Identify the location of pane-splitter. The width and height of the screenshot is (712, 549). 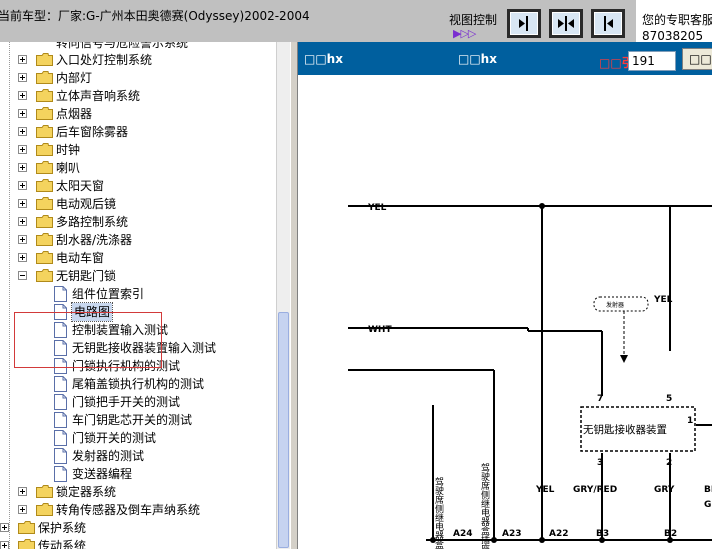
(294, 295).